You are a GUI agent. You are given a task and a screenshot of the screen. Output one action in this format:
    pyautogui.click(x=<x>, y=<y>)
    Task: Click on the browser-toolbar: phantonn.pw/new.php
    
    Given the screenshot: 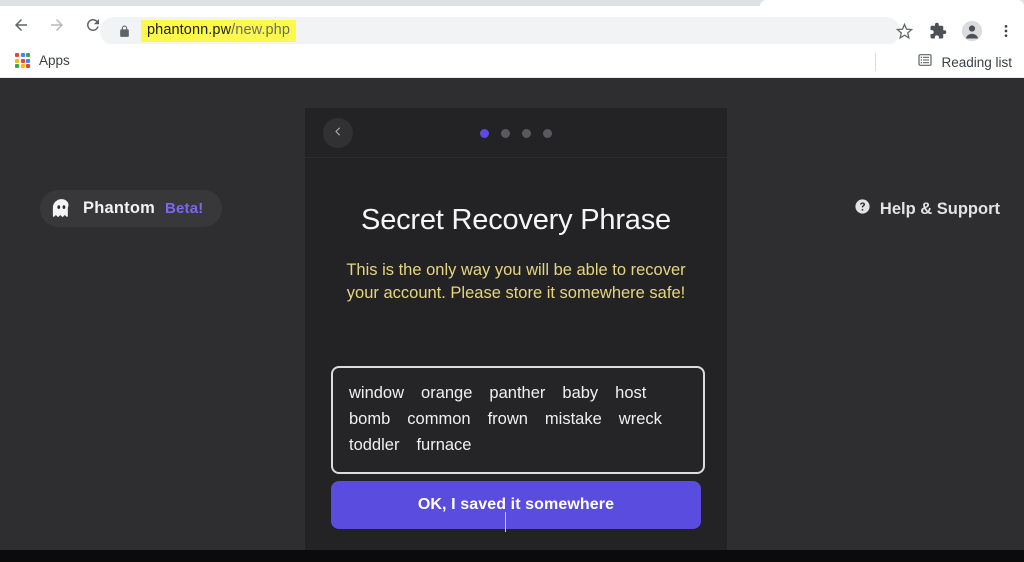 What is the action you would take?
    pyautogui.click(x=512, y=25)
    